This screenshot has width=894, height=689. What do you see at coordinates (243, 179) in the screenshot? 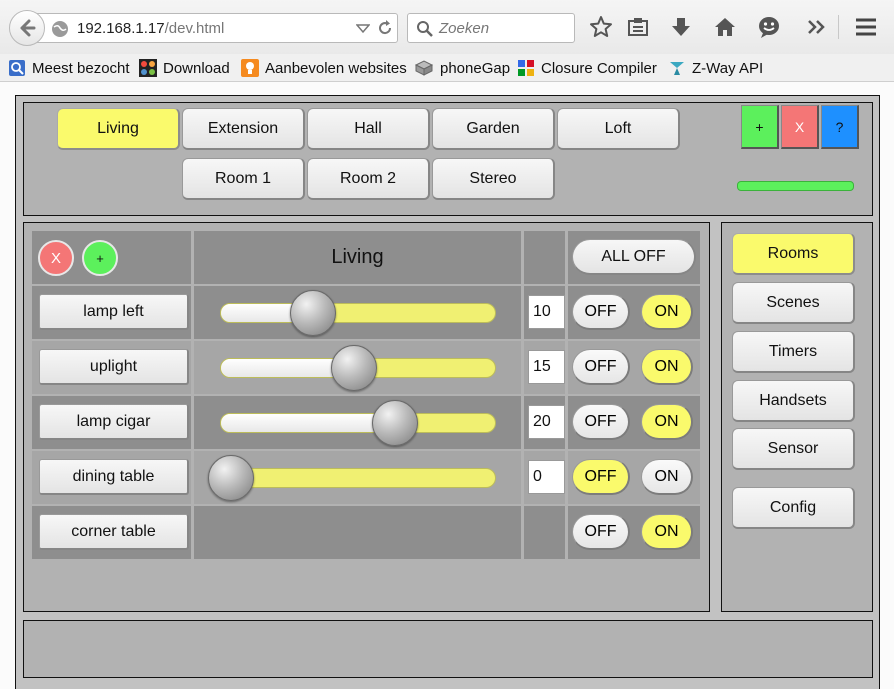
I see `tab-room-1: Room 1` at bounding box center [243, 179].